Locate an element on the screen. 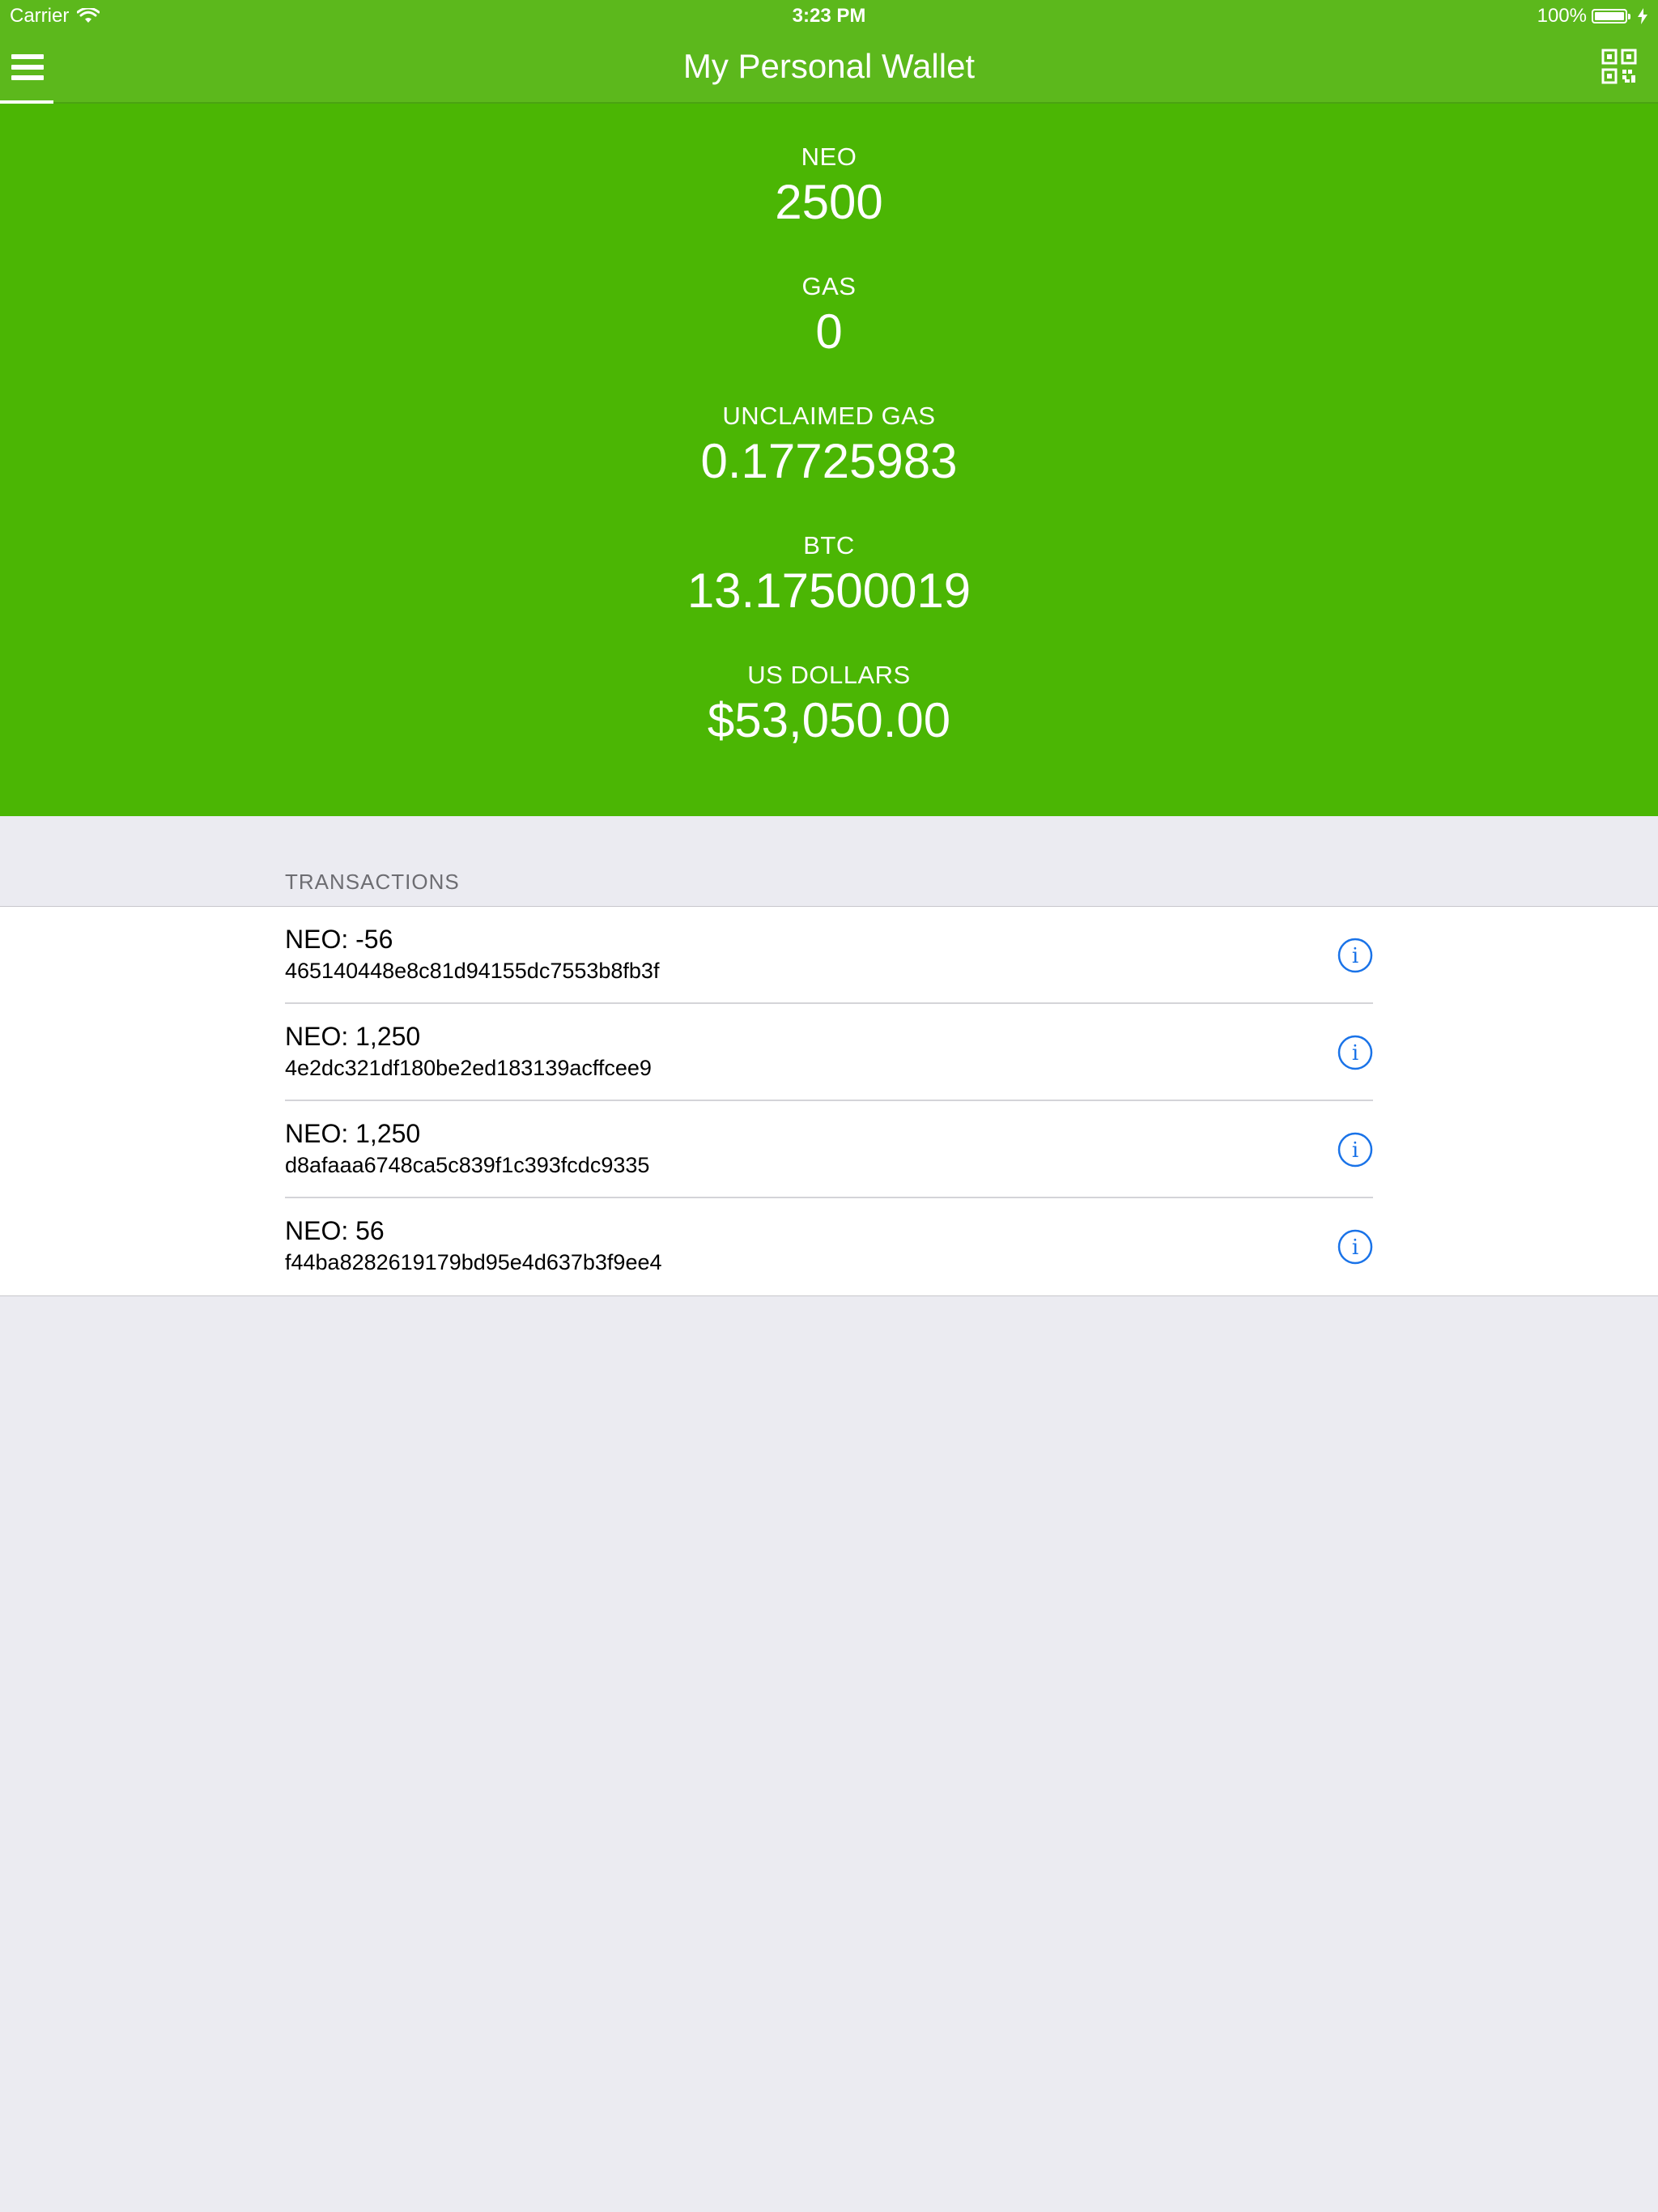  balance-value: $53,050.00 is located at coordinates (829, 720).